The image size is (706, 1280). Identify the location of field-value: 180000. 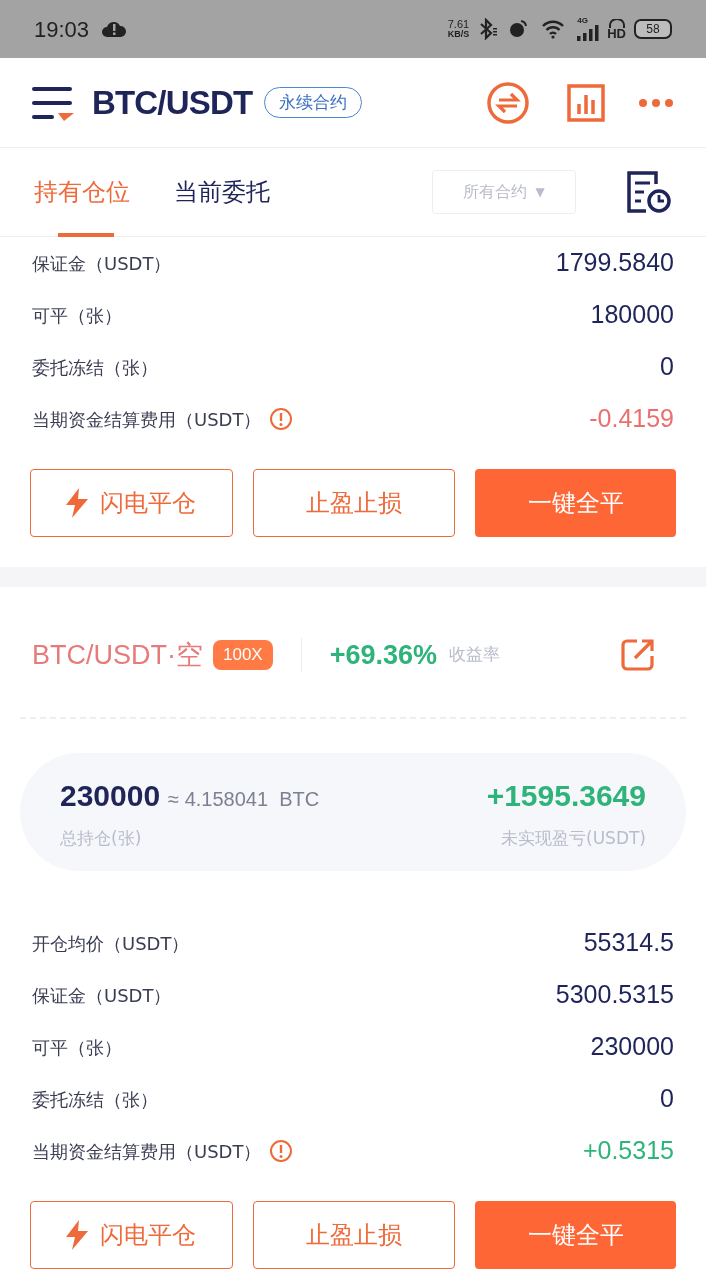
(632, 315).